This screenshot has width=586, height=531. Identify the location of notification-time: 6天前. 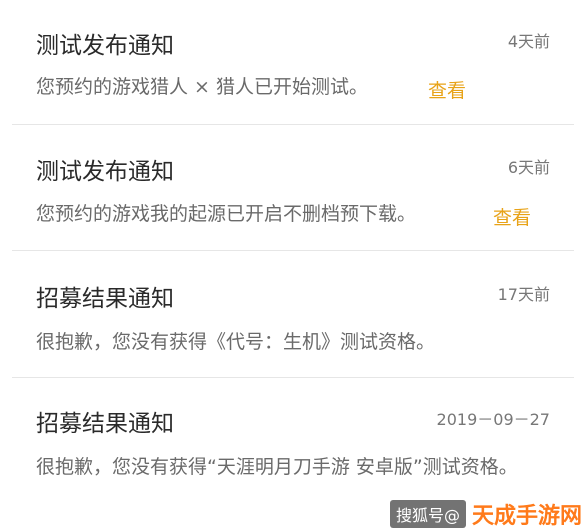
(528, 167).